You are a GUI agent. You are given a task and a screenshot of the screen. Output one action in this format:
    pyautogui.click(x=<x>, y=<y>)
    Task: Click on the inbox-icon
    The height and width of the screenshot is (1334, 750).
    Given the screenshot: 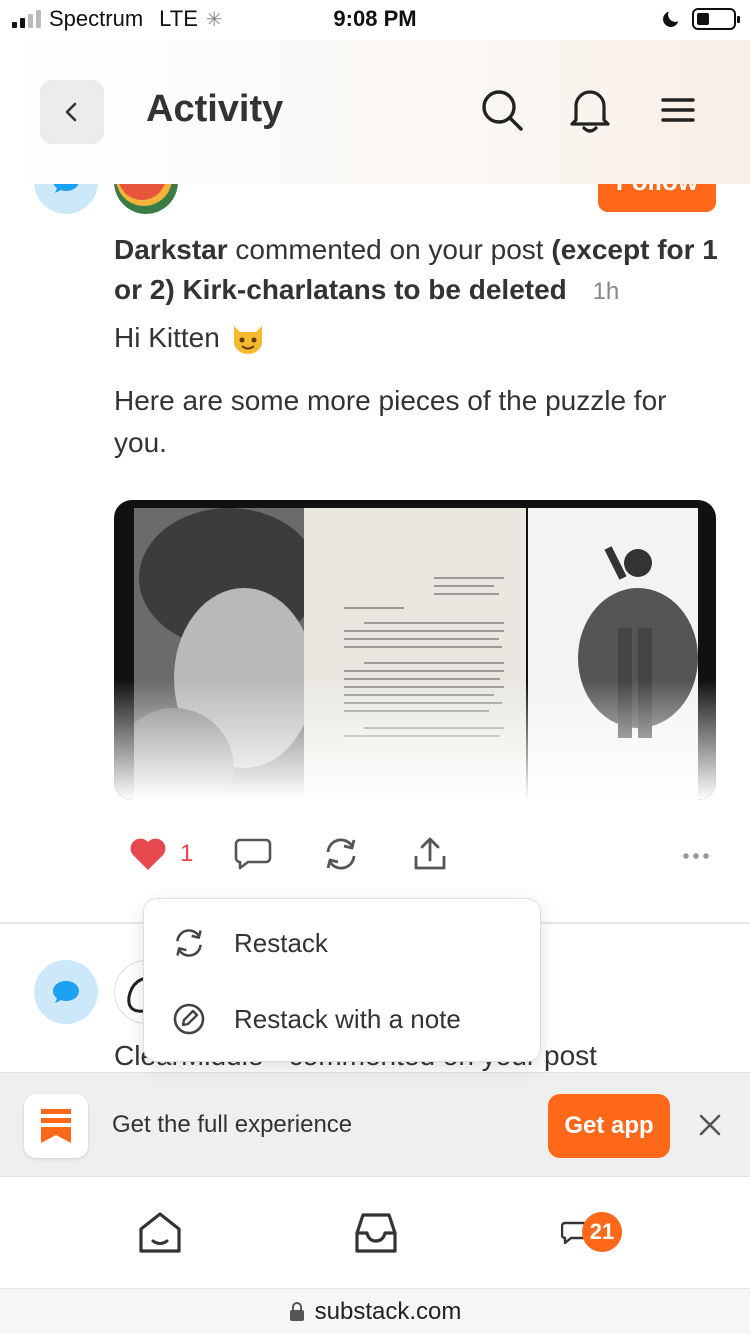 What is the action you would take?
    pyautogui.click(x=376, y=1233)
    